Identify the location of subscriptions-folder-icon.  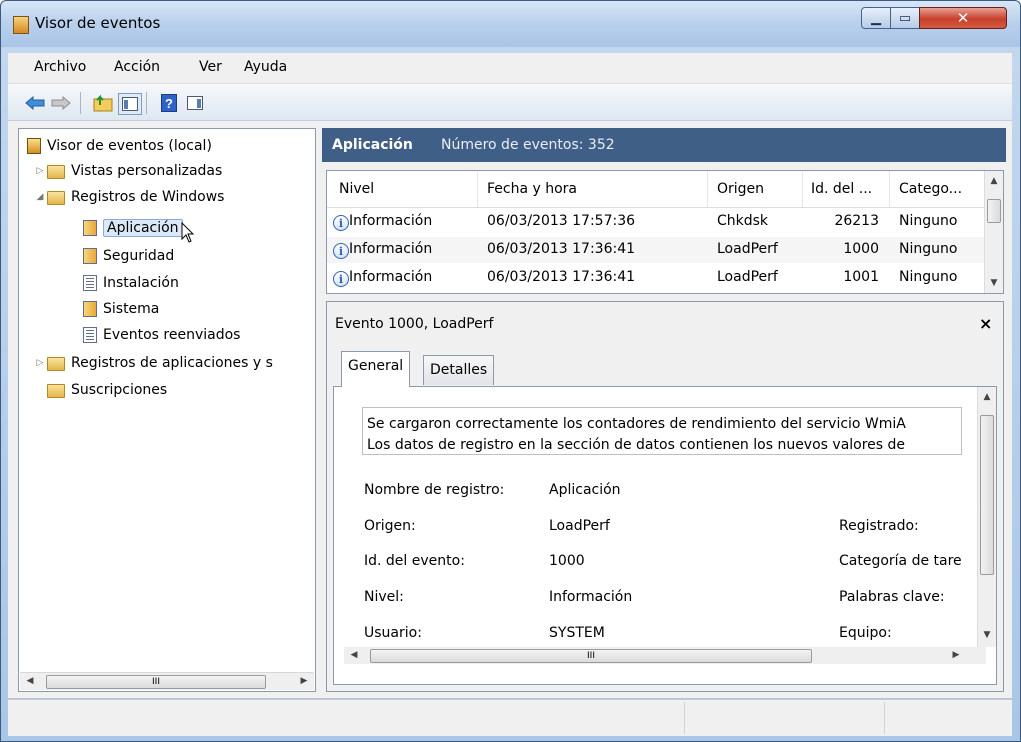
(56, 391).